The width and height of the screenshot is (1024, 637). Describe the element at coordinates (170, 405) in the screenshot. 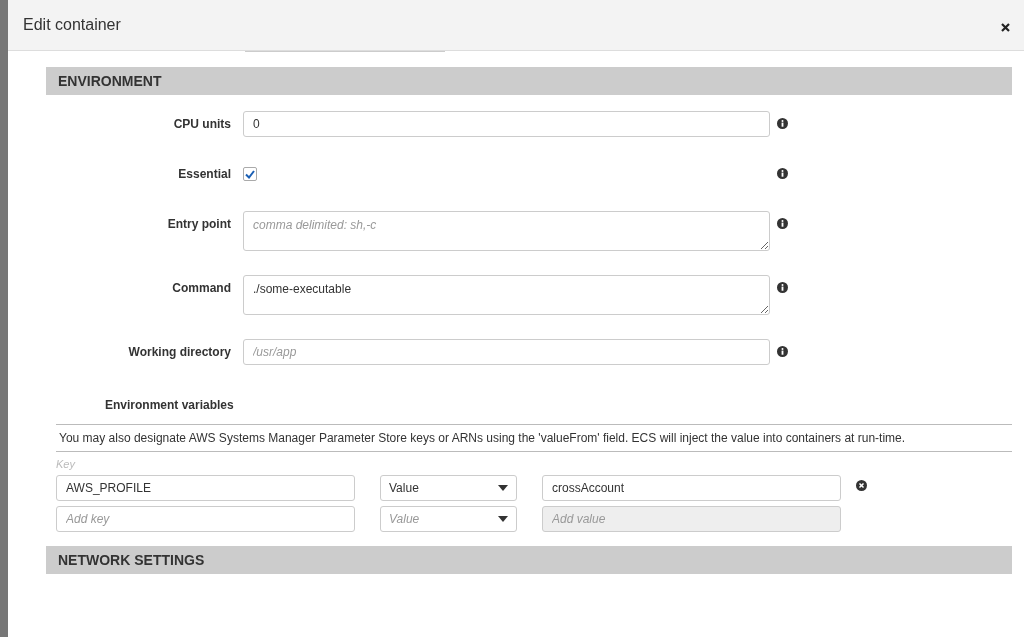

I see `section-label: Environment variables` at that location.